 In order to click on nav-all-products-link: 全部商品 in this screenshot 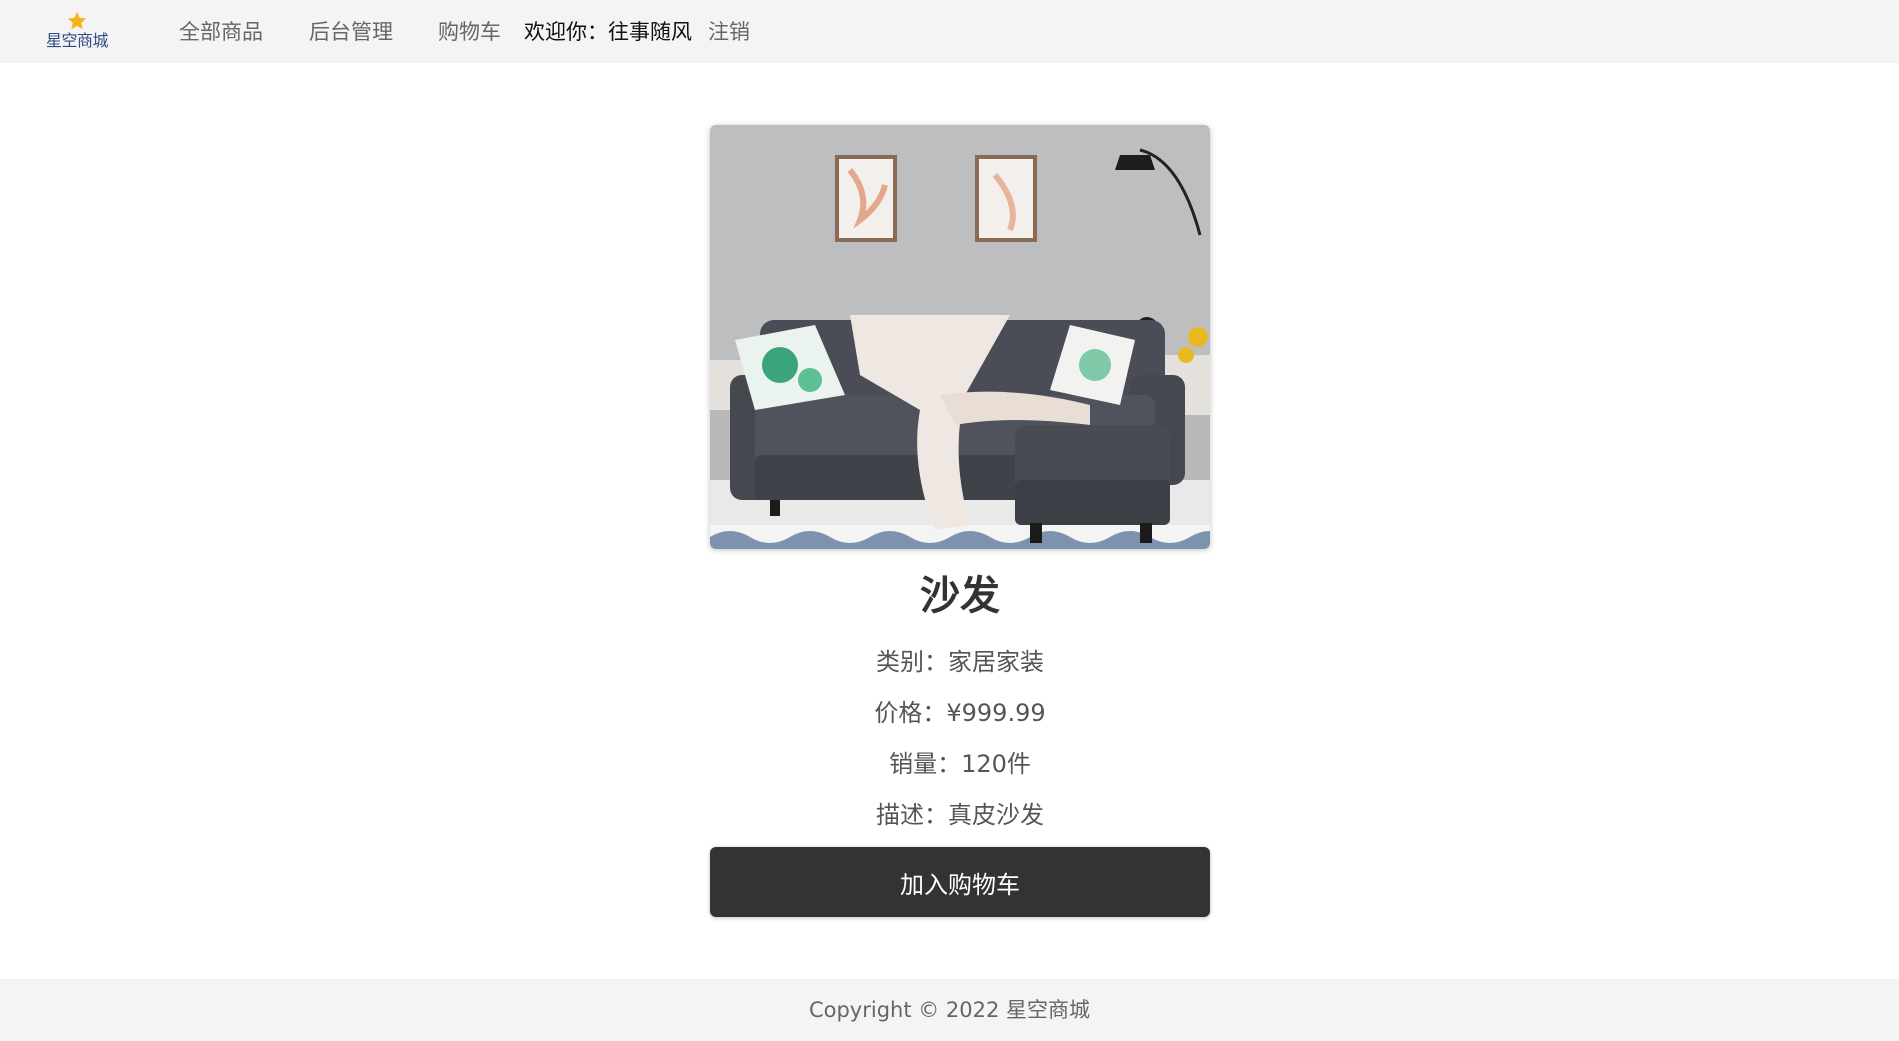, I will do `click(221, 32)`.